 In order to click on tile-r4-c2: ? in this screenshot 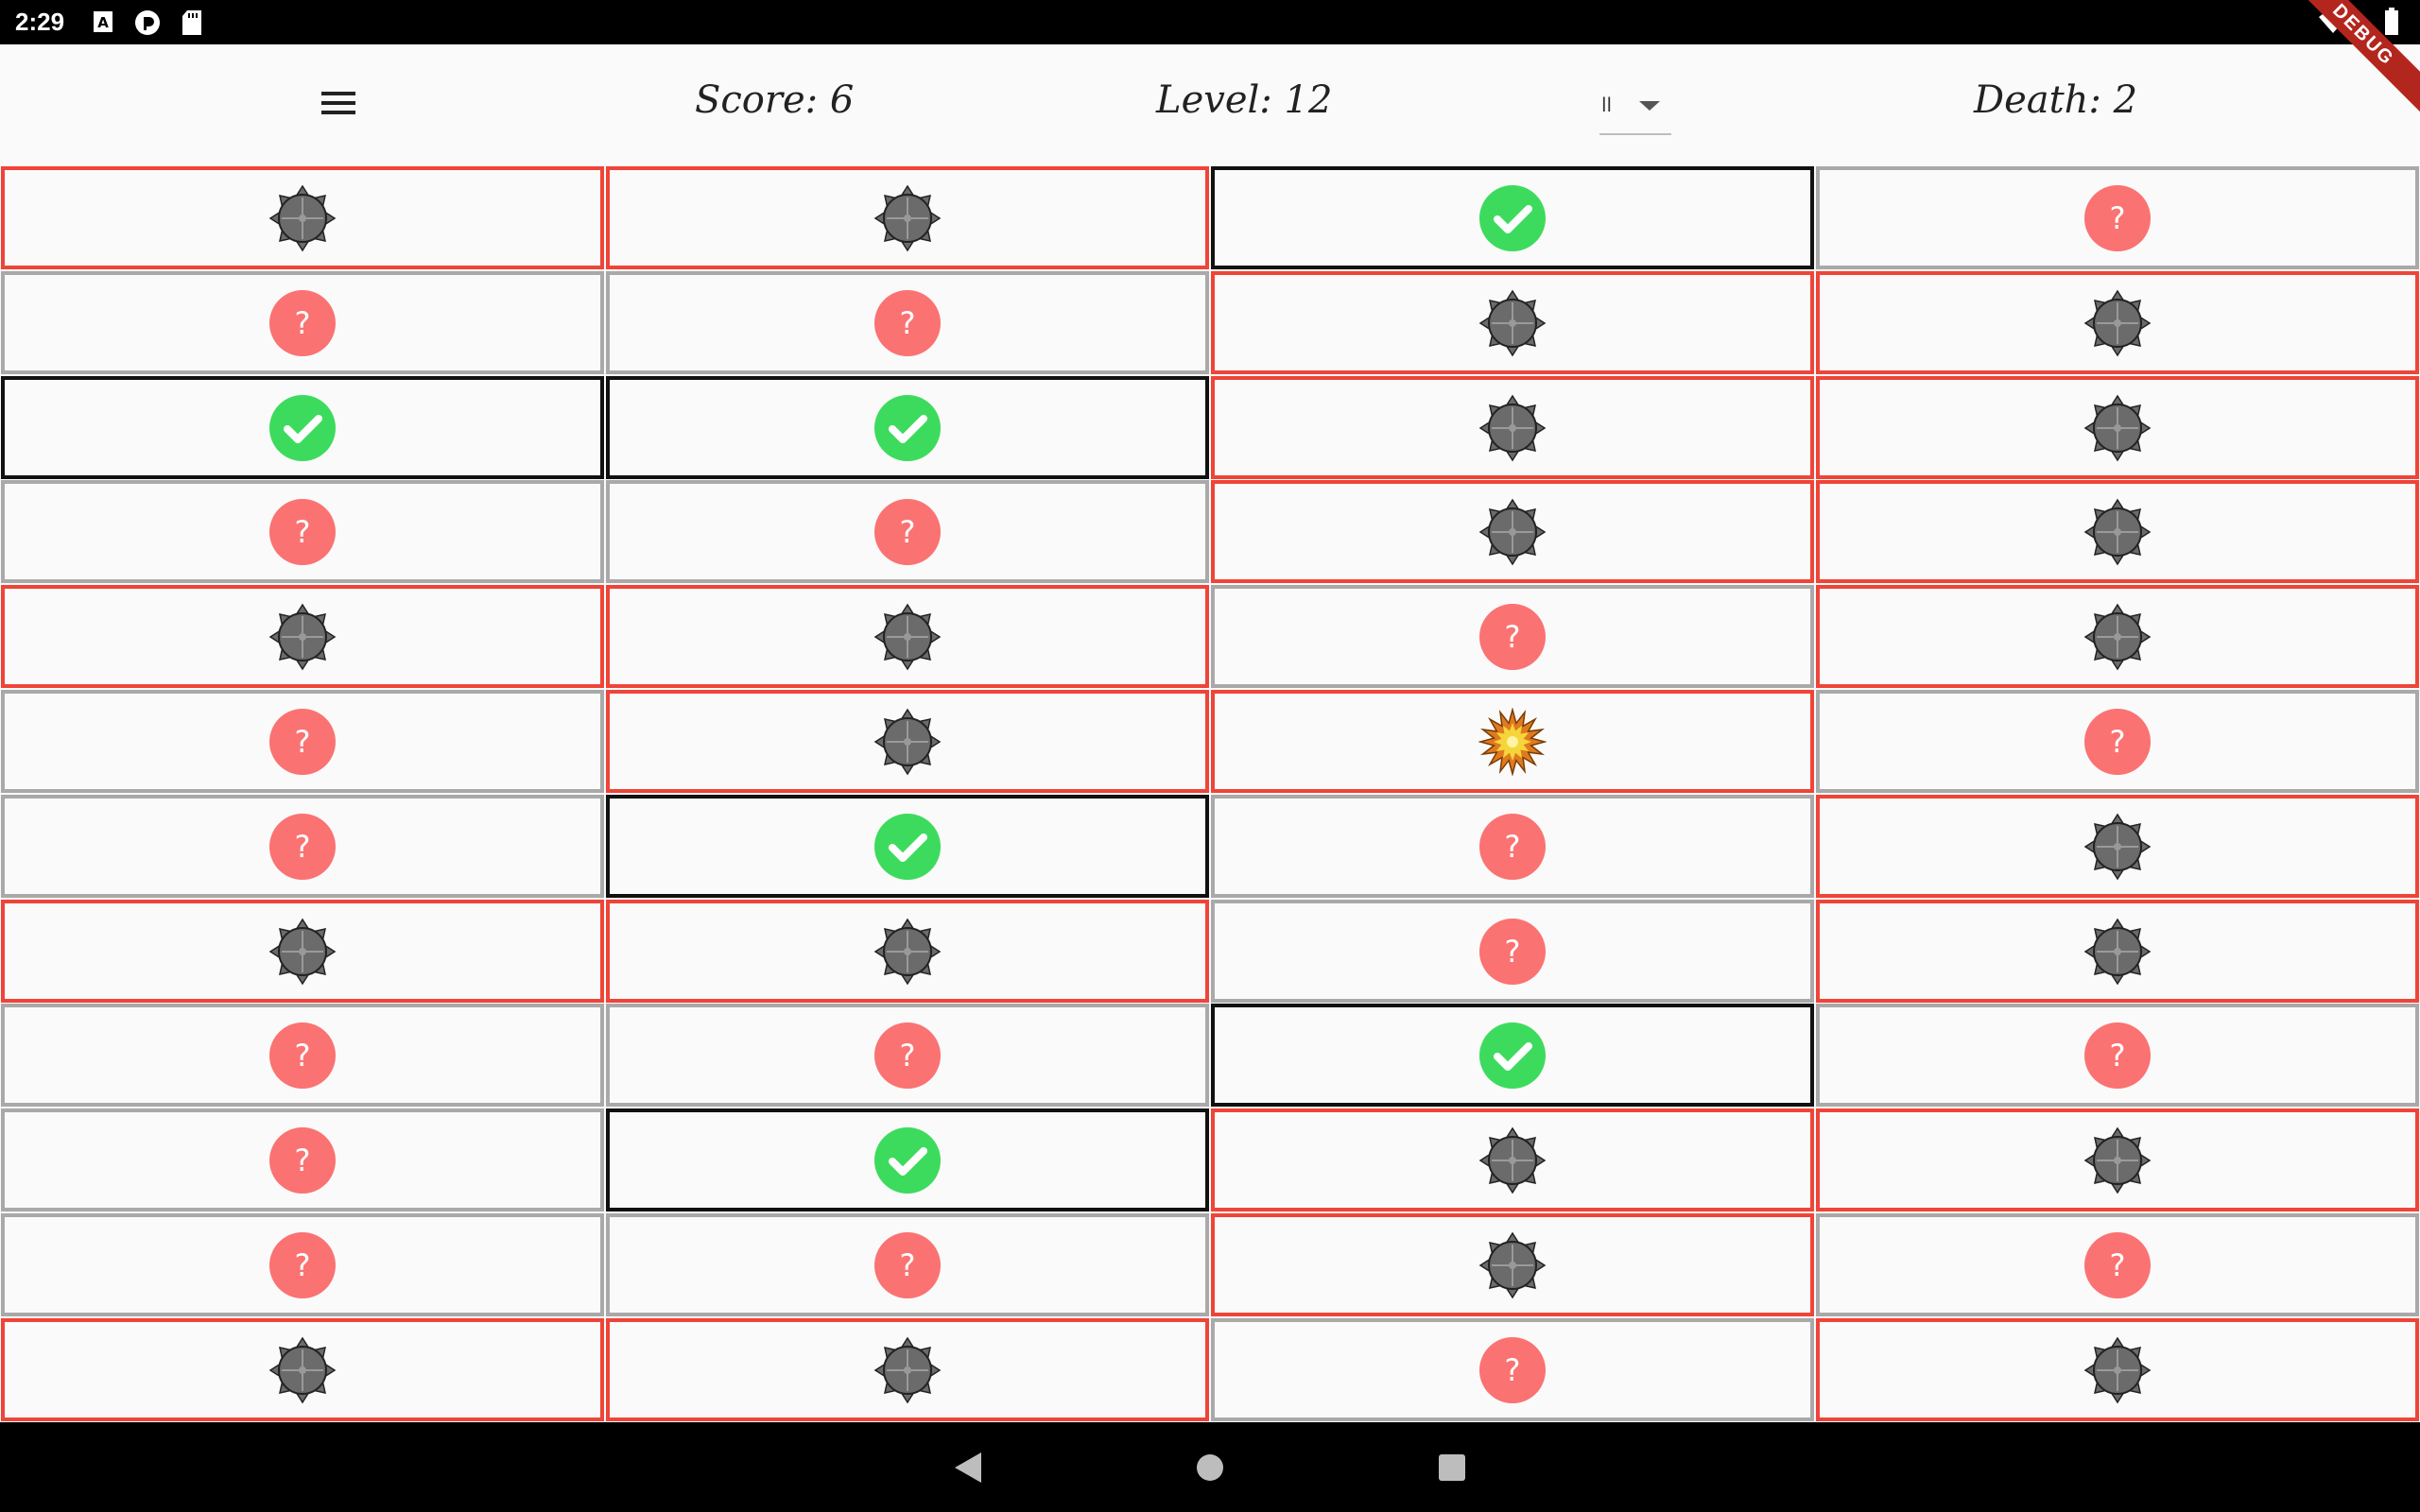, I will do `click(907, 531)`.